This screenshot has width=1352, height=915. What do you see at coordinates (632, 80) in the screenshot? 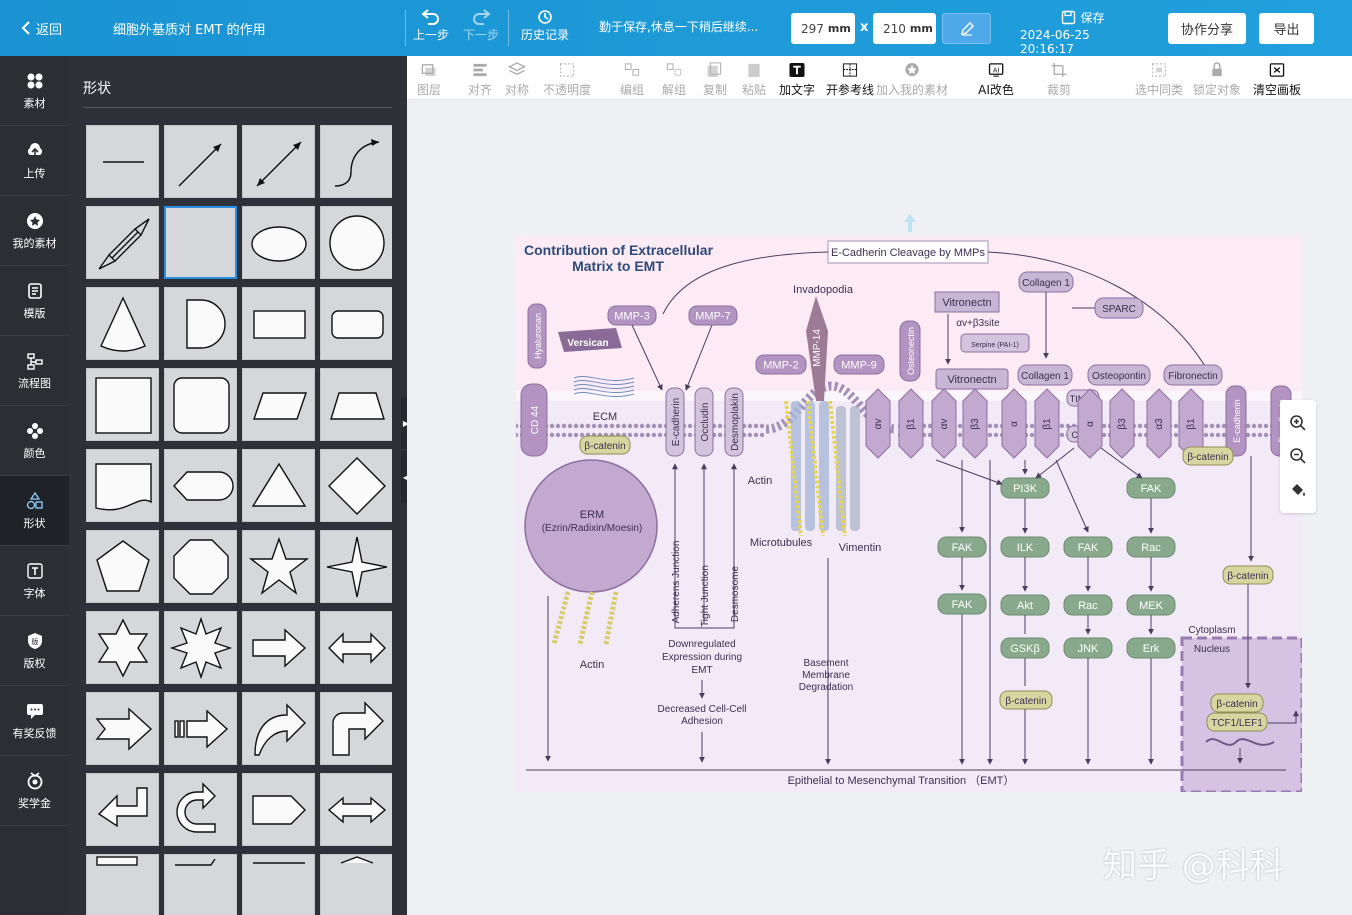
I see `group-button: 编组` at bounding box center [632, 80].